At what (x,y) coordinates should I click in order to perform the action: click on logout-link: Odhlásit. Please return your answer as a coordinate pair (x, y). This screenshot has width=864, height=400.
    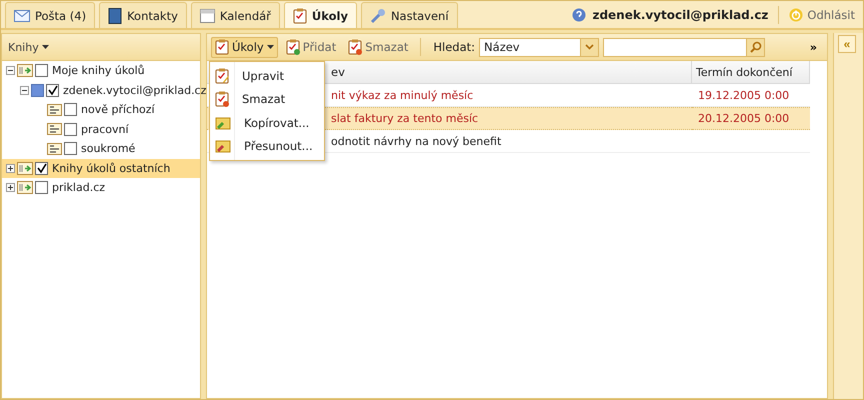
    Looking at the image, I should click on (822, 15).